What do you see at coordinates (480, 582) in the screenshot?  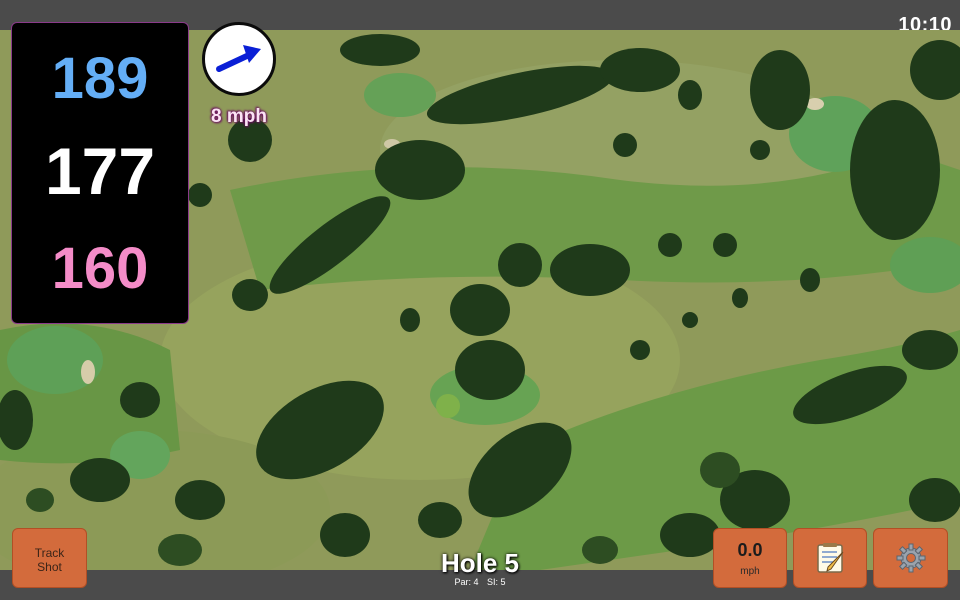 I see `hole-details: Par: 4 SI: 5` at bounding box center [480, 582].